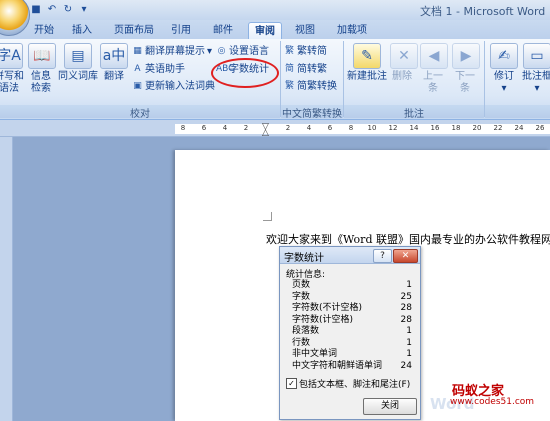 This screenshot has width=550, height=421. I want to click on ribbon-tab-row: 开始 插入 页面布局 引用 邮件 审阅 视图 加载项, so click(275, 30).